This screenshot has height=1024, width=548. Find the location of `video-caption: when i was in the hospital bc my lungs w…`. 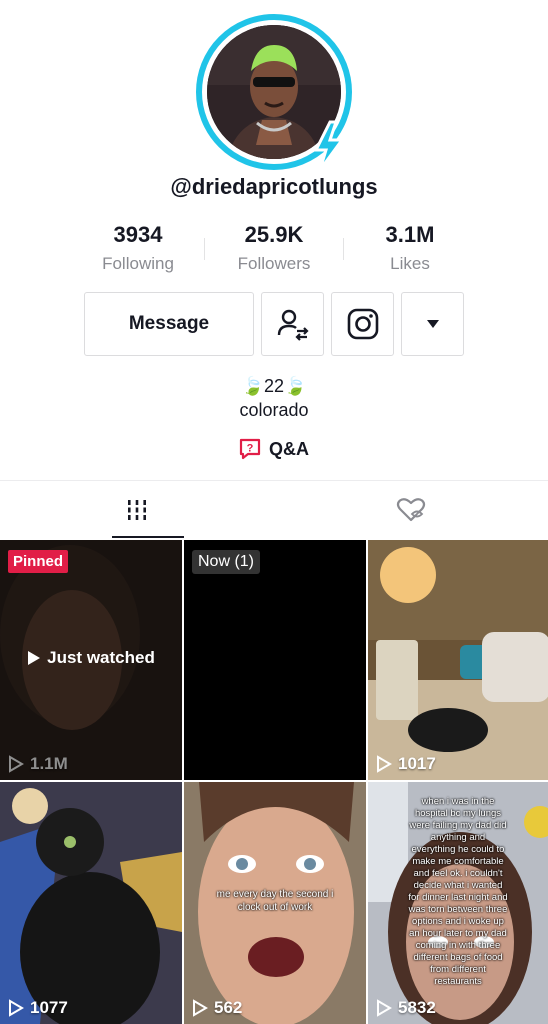

video-caption: when i was in the hospital bc my lungs w… is located at coordinates (458, 891).